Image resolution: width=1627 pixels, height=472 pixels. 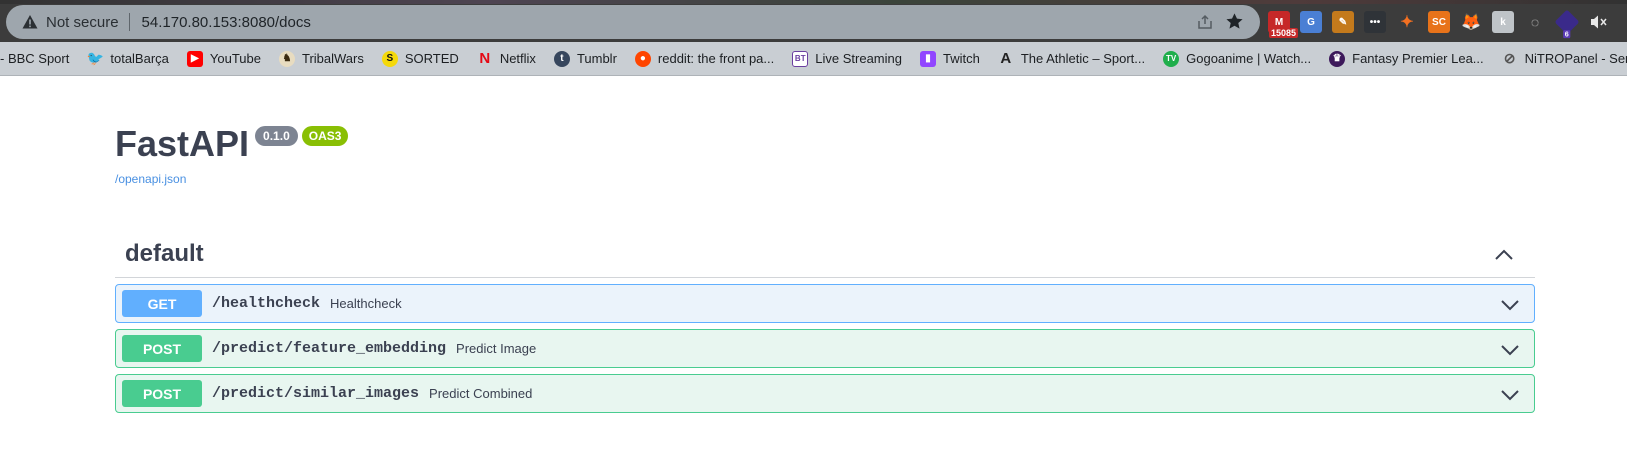 I want to click on translate-icon: G, so click(x=1311, y=22).